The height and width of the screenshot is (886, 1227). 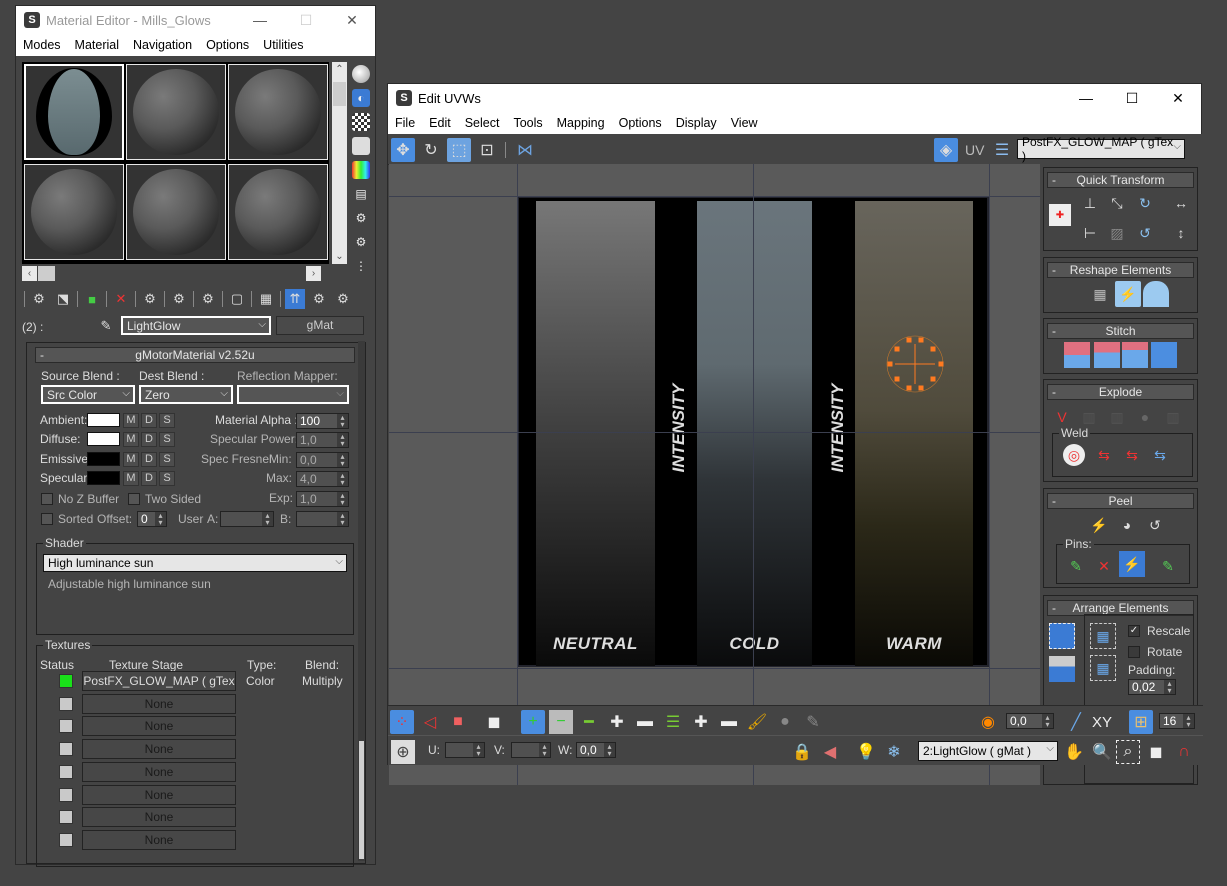 I want to click on freeform-icon: ⊡, so click(x=487, y=150).